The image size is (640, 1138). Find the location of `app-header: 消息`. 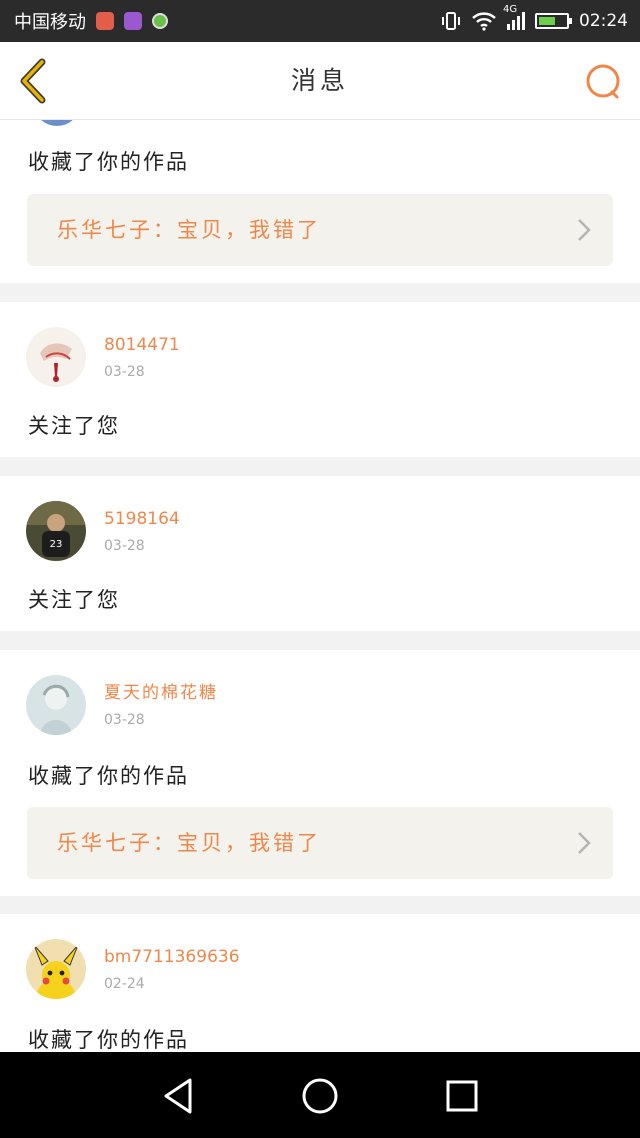

app-header: 消息 is located at coordinates (320, 81).